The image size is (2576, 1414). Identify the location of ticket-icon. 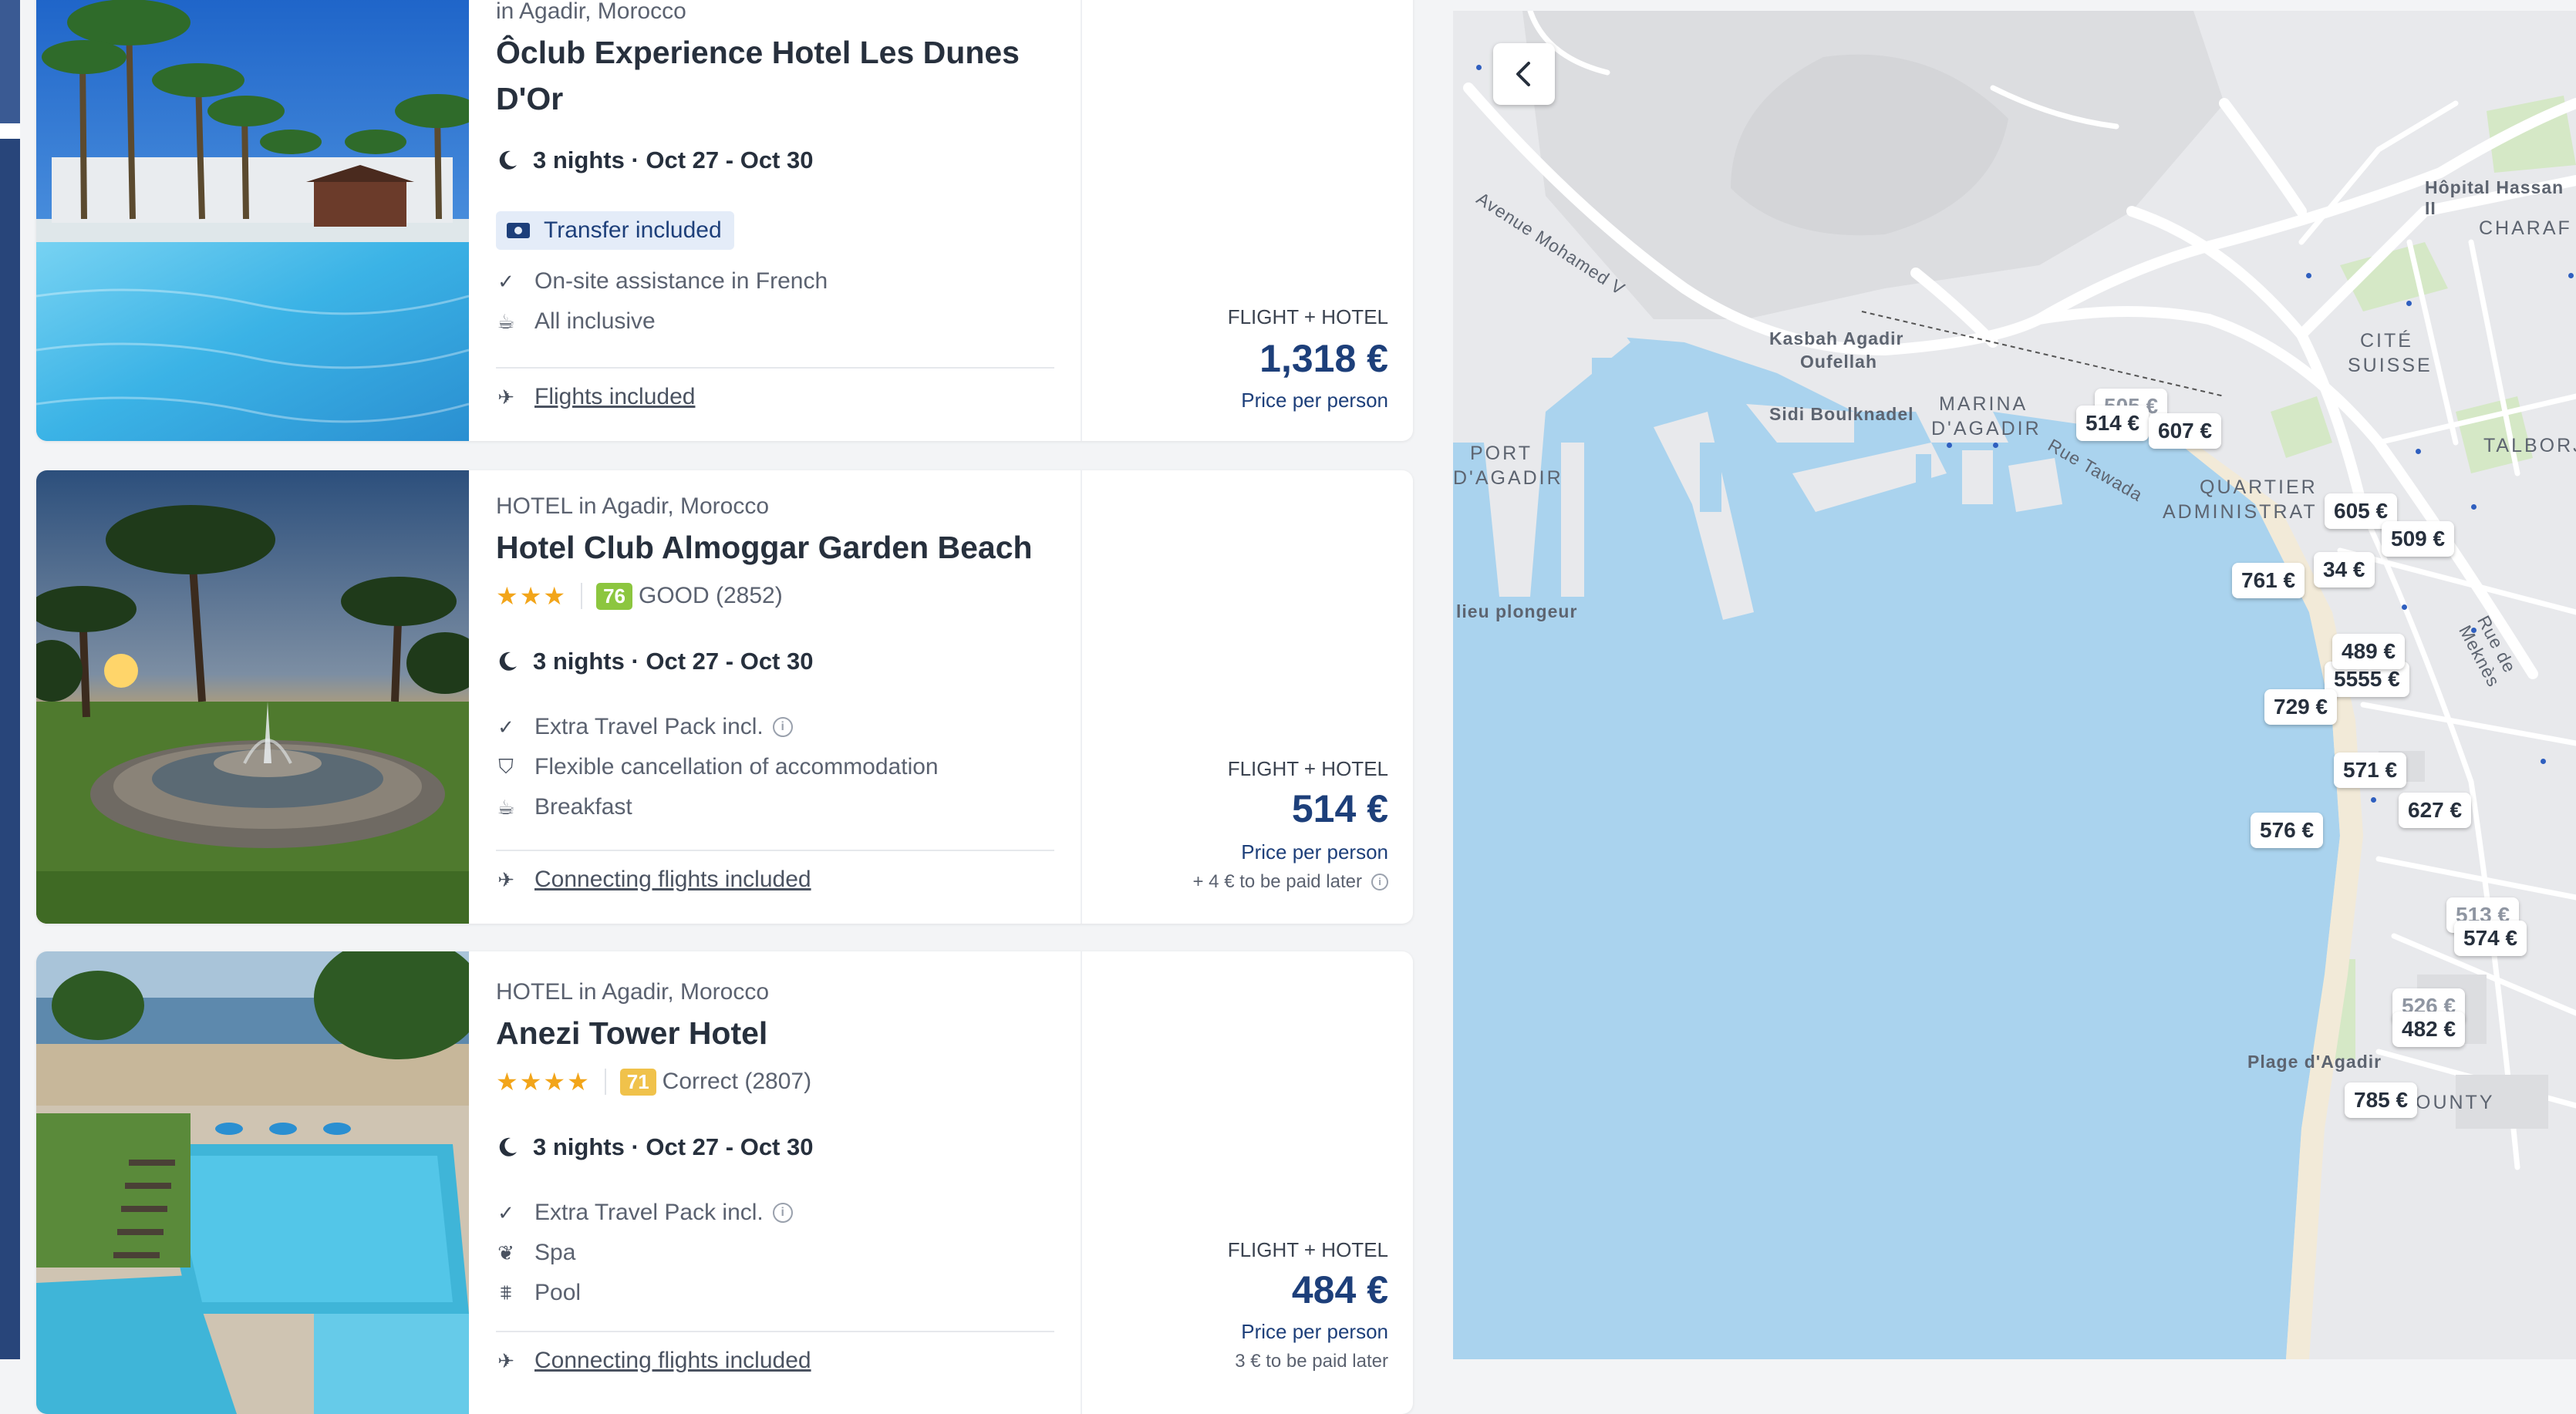
(518, 230).